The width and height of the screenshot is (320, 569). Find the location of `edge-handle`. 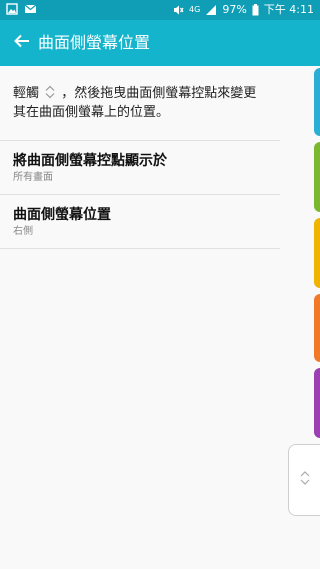

edge-handle is located at coordinates (304, 480).